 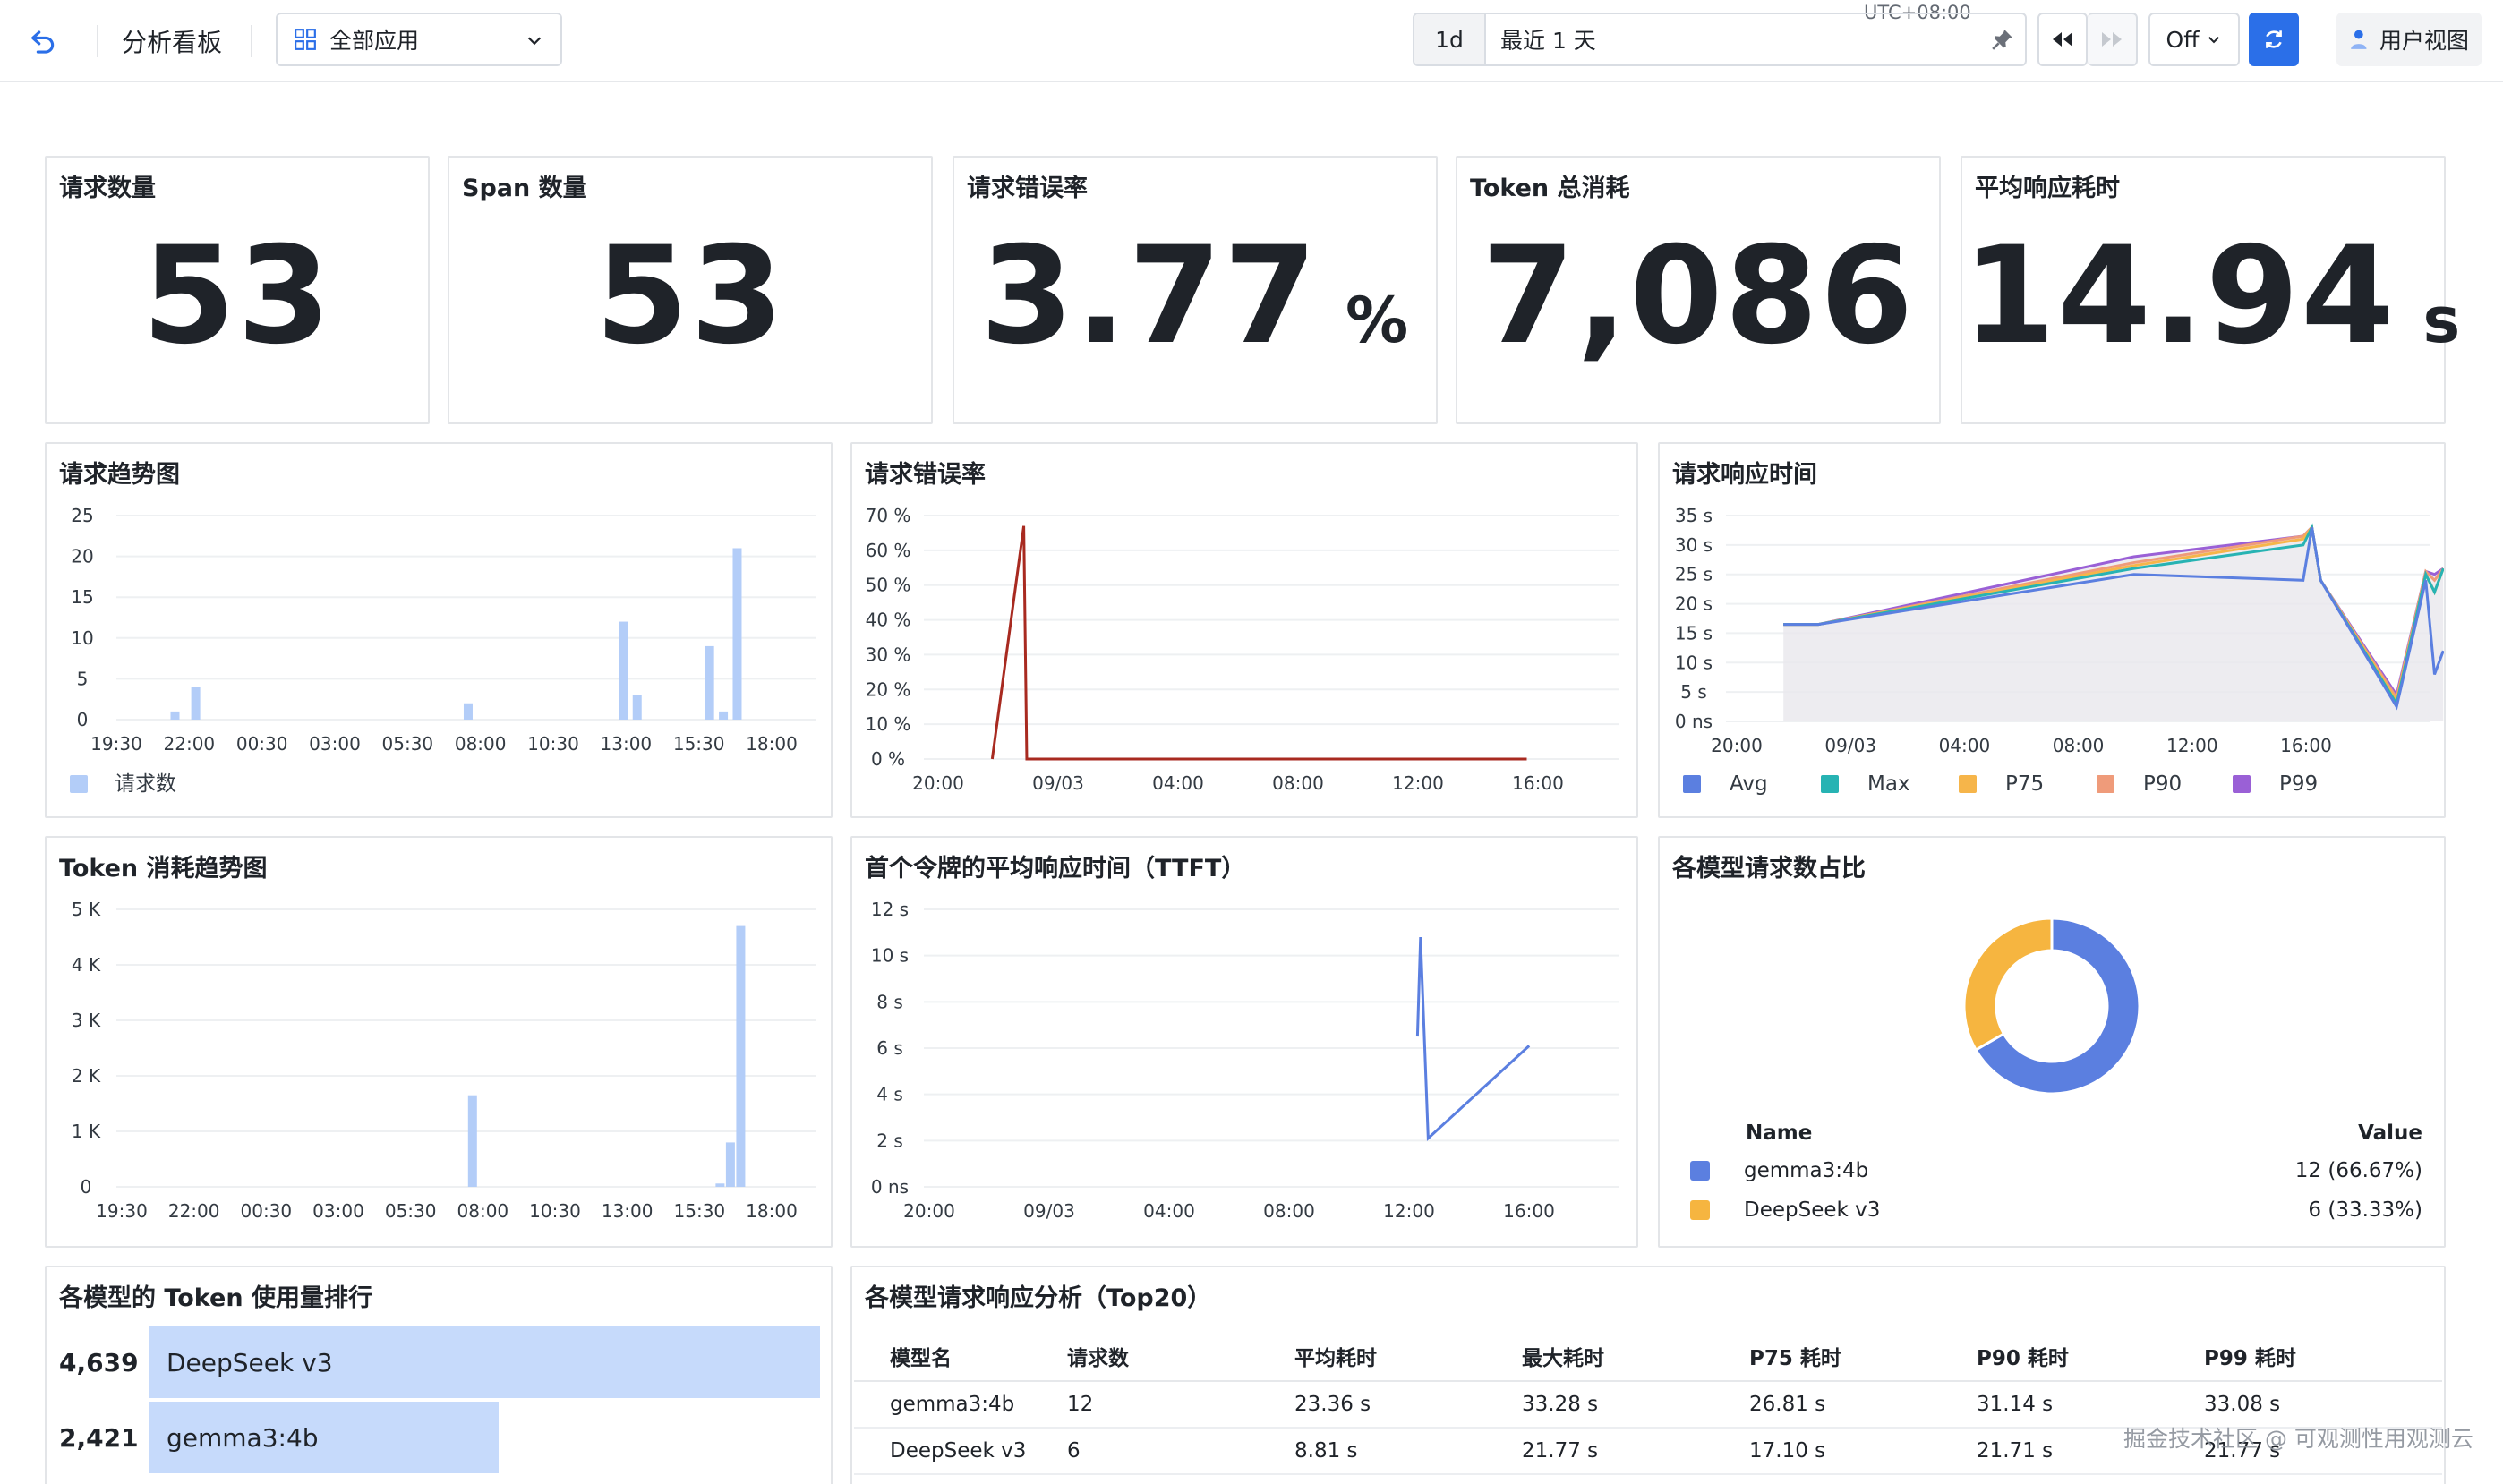 I want to click on table-cell: 33.28 s, so click(x=1561, y=1404).